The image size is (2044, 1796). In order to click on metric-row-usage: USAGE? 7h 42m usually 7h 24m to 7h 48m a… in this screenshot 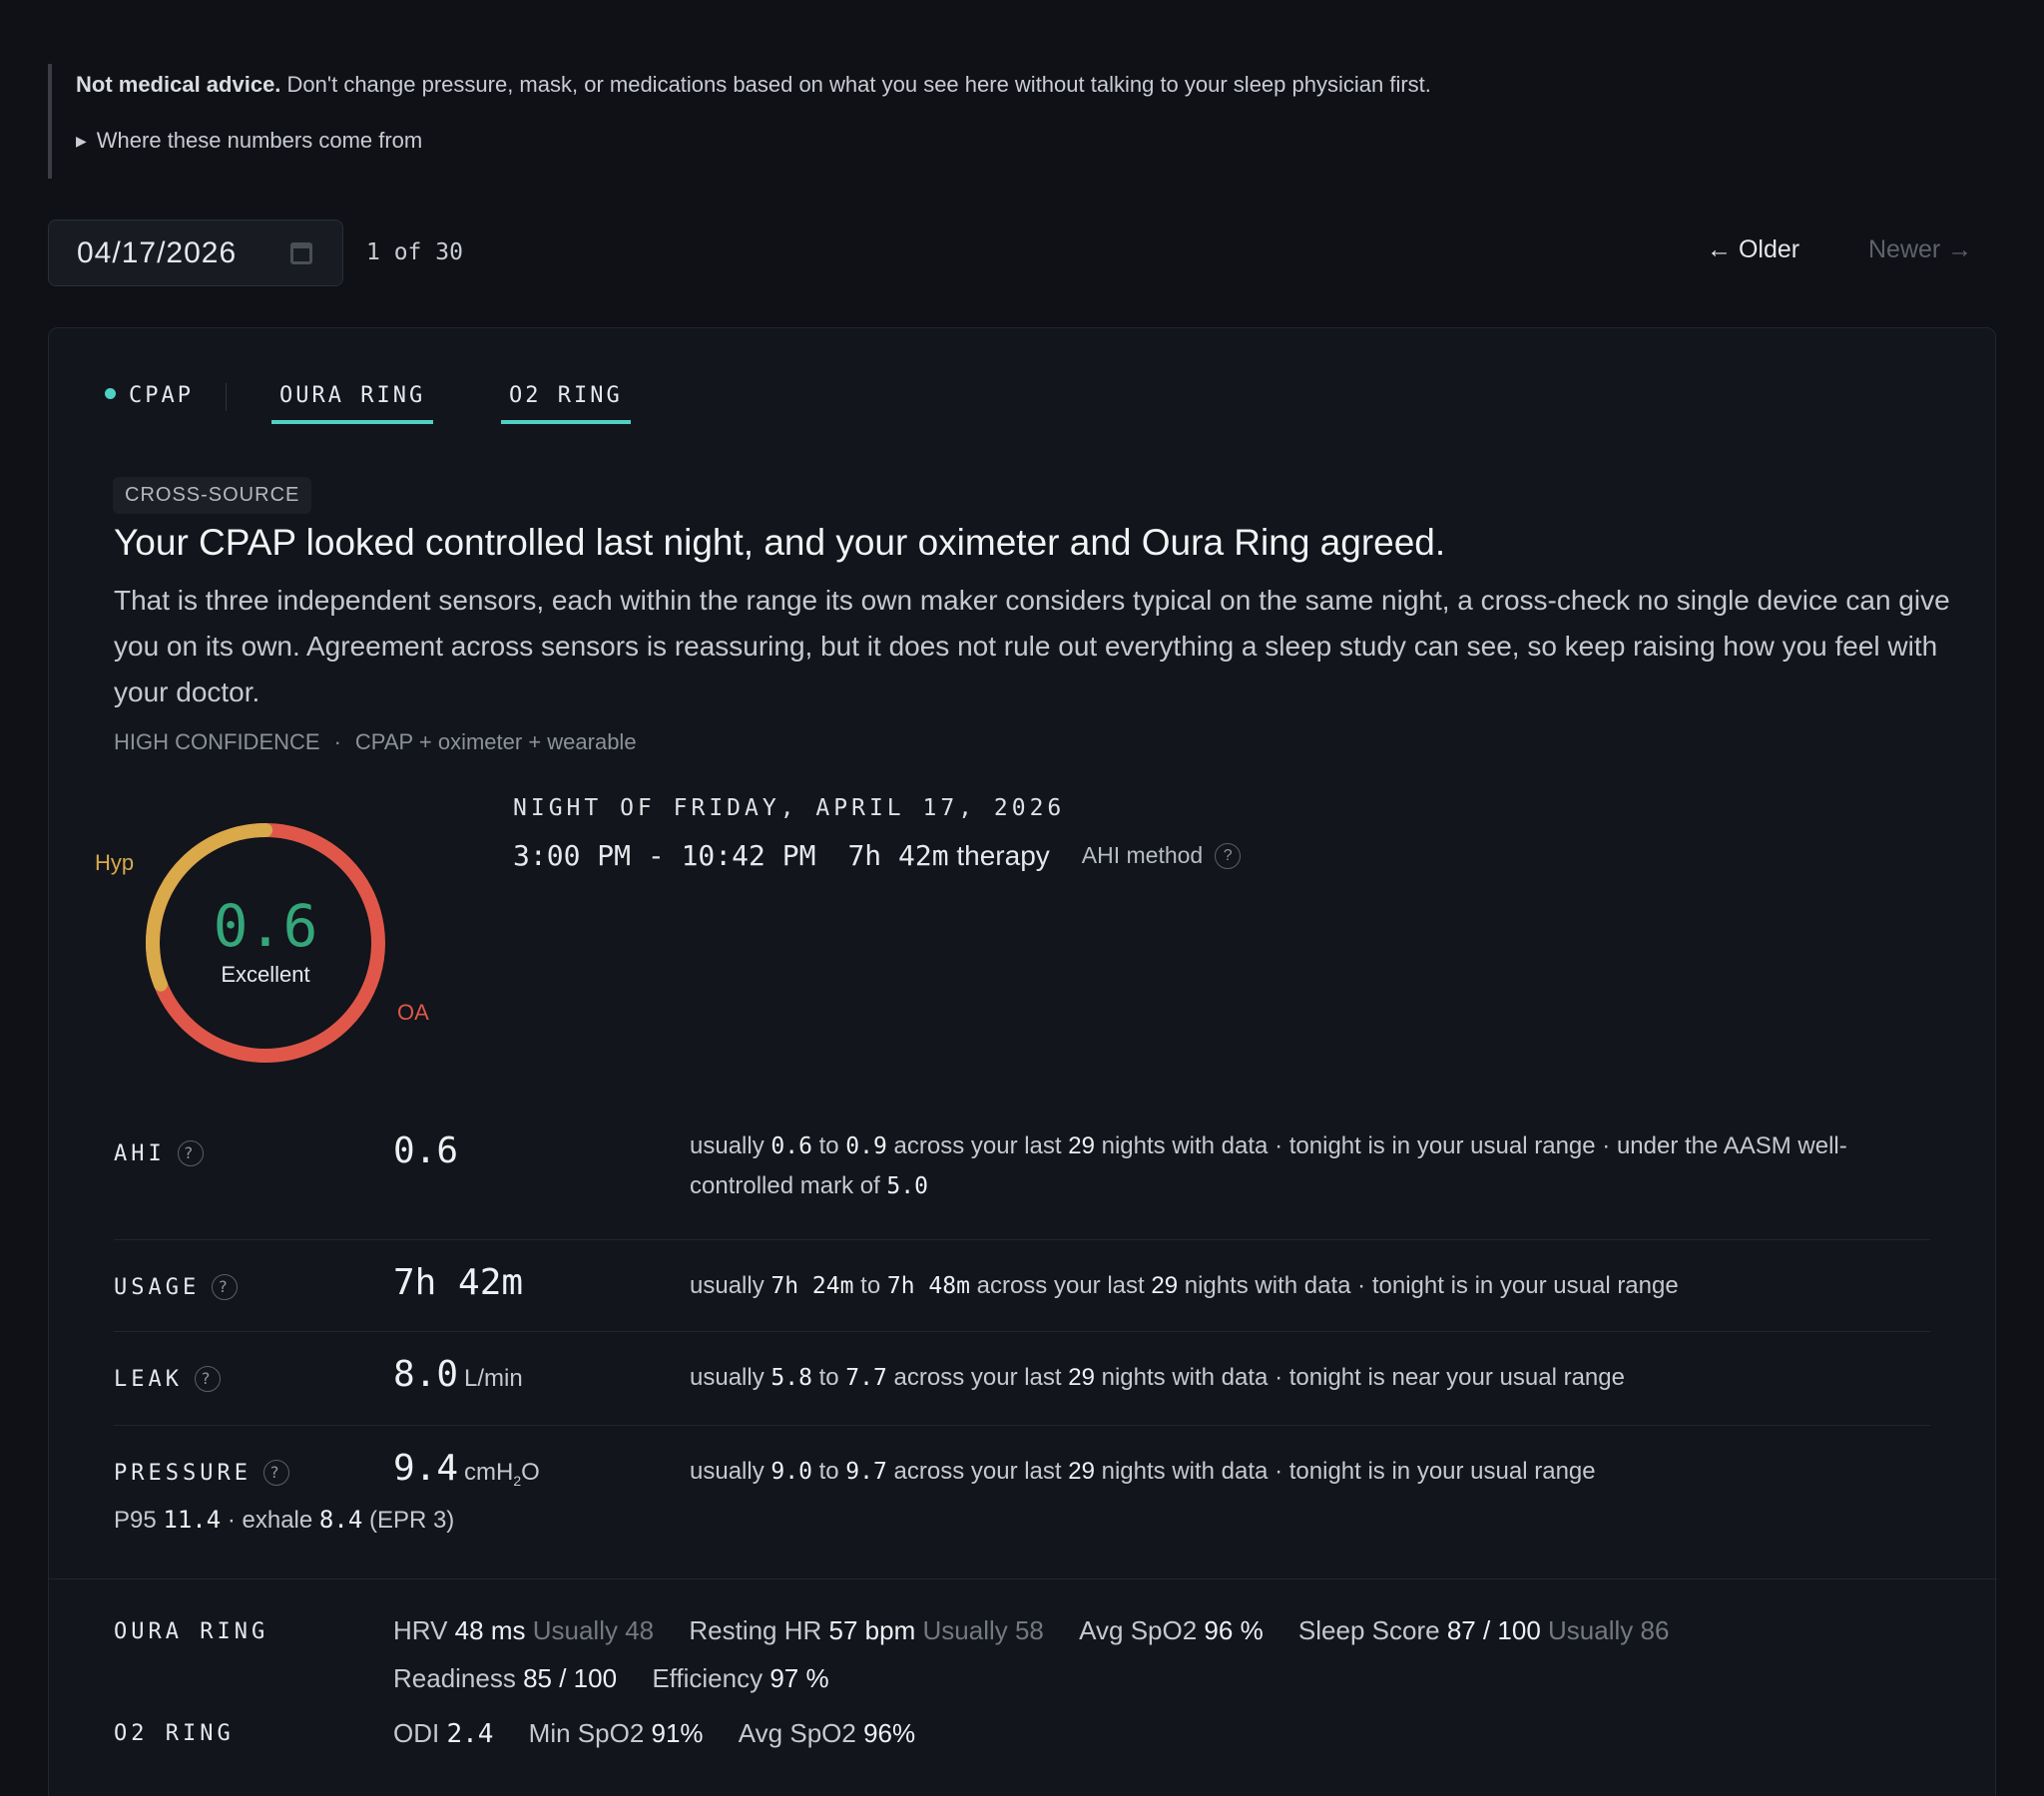, I will do `click(1022, 1286)`.